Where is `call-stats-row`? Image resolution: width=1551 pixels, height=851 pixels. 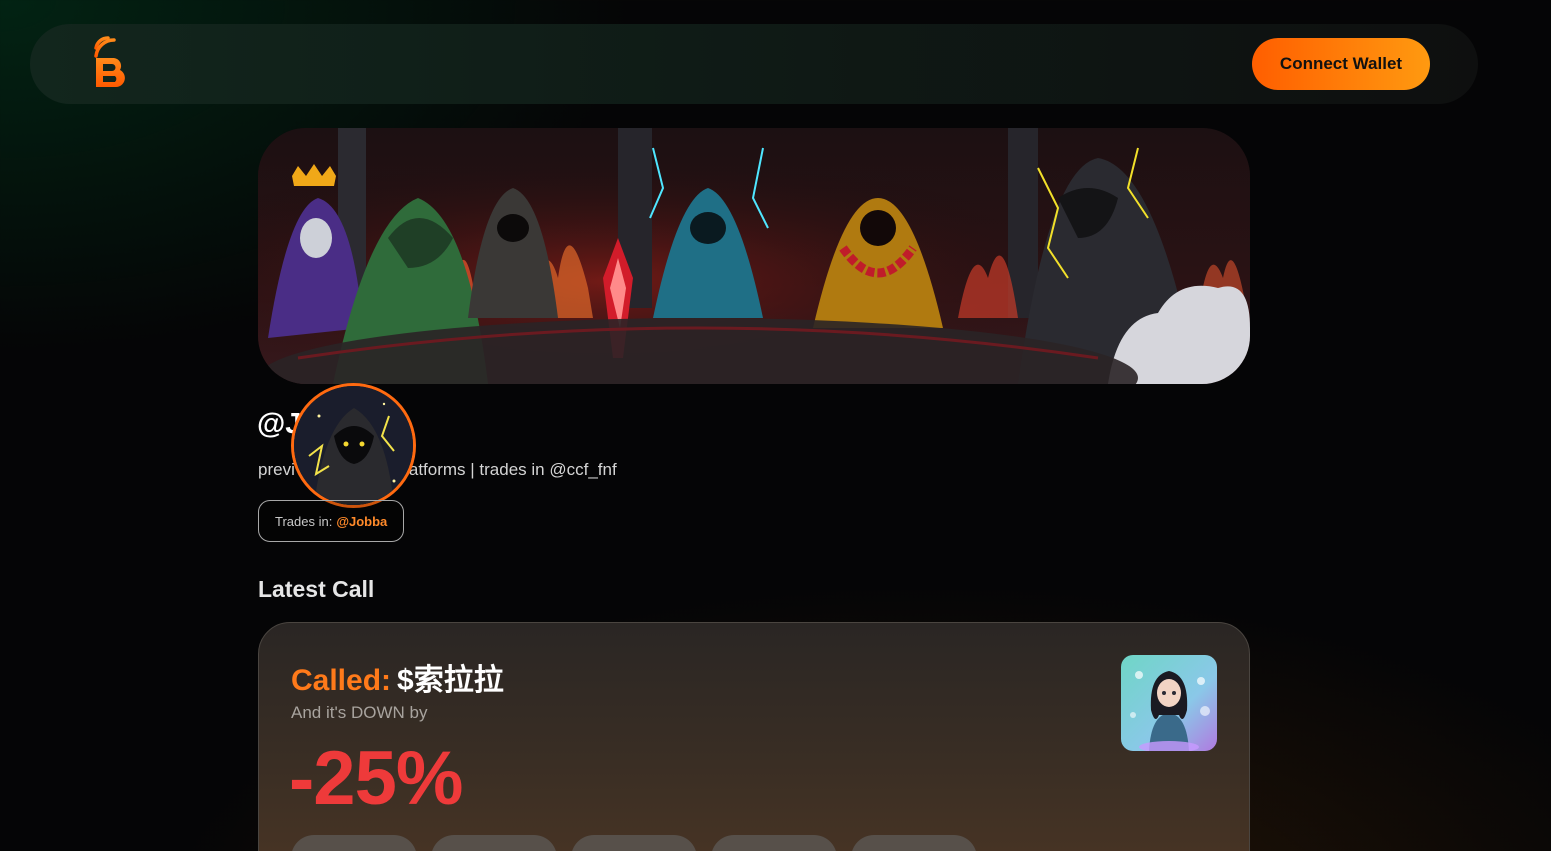 call-stats-row is located at coordinates (634, 843).